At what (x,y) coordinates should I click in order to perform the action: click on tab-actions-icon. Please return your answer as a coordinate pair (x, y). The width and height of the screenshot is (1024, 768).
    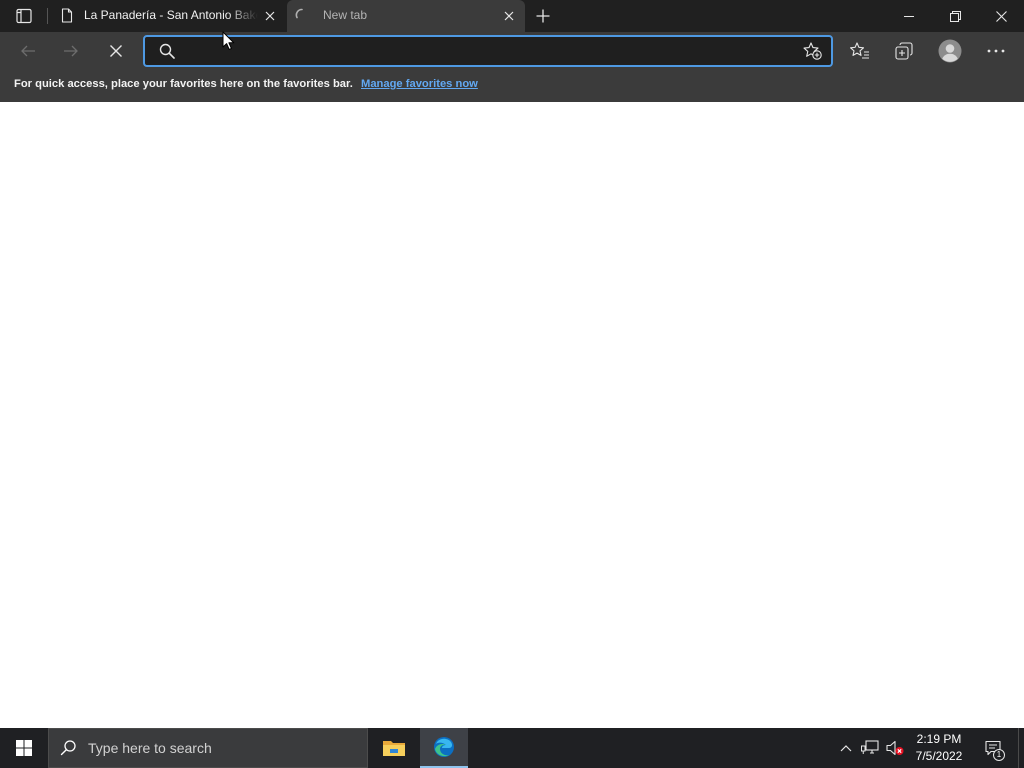
    Looking at the image, I should click on (24, 16).